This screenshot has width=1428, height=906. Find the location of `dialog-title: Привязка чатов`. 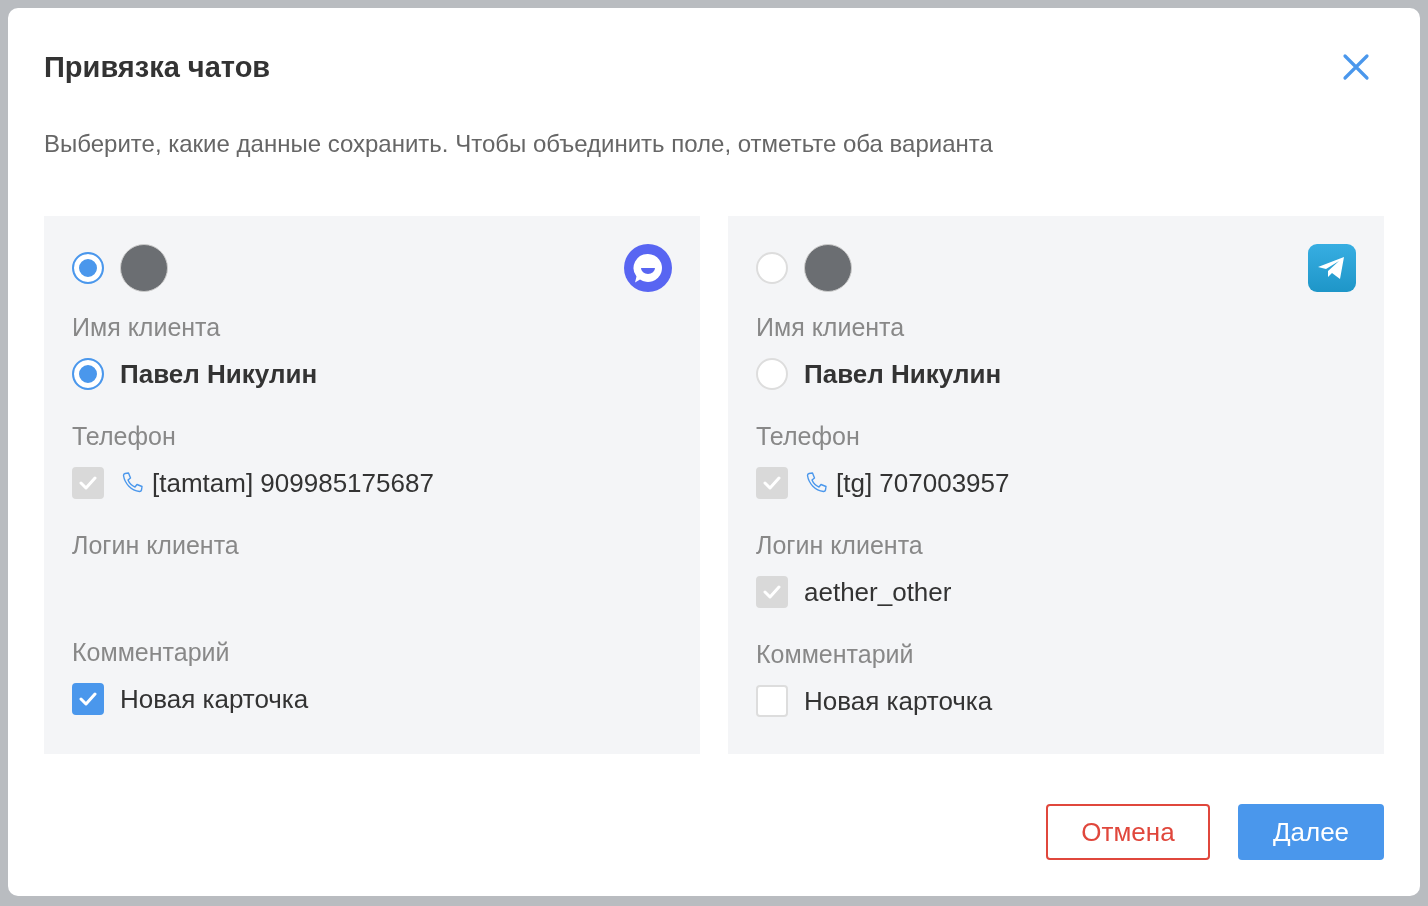

dialog-title: Привязка чатов is located at coordinates (157, 67).